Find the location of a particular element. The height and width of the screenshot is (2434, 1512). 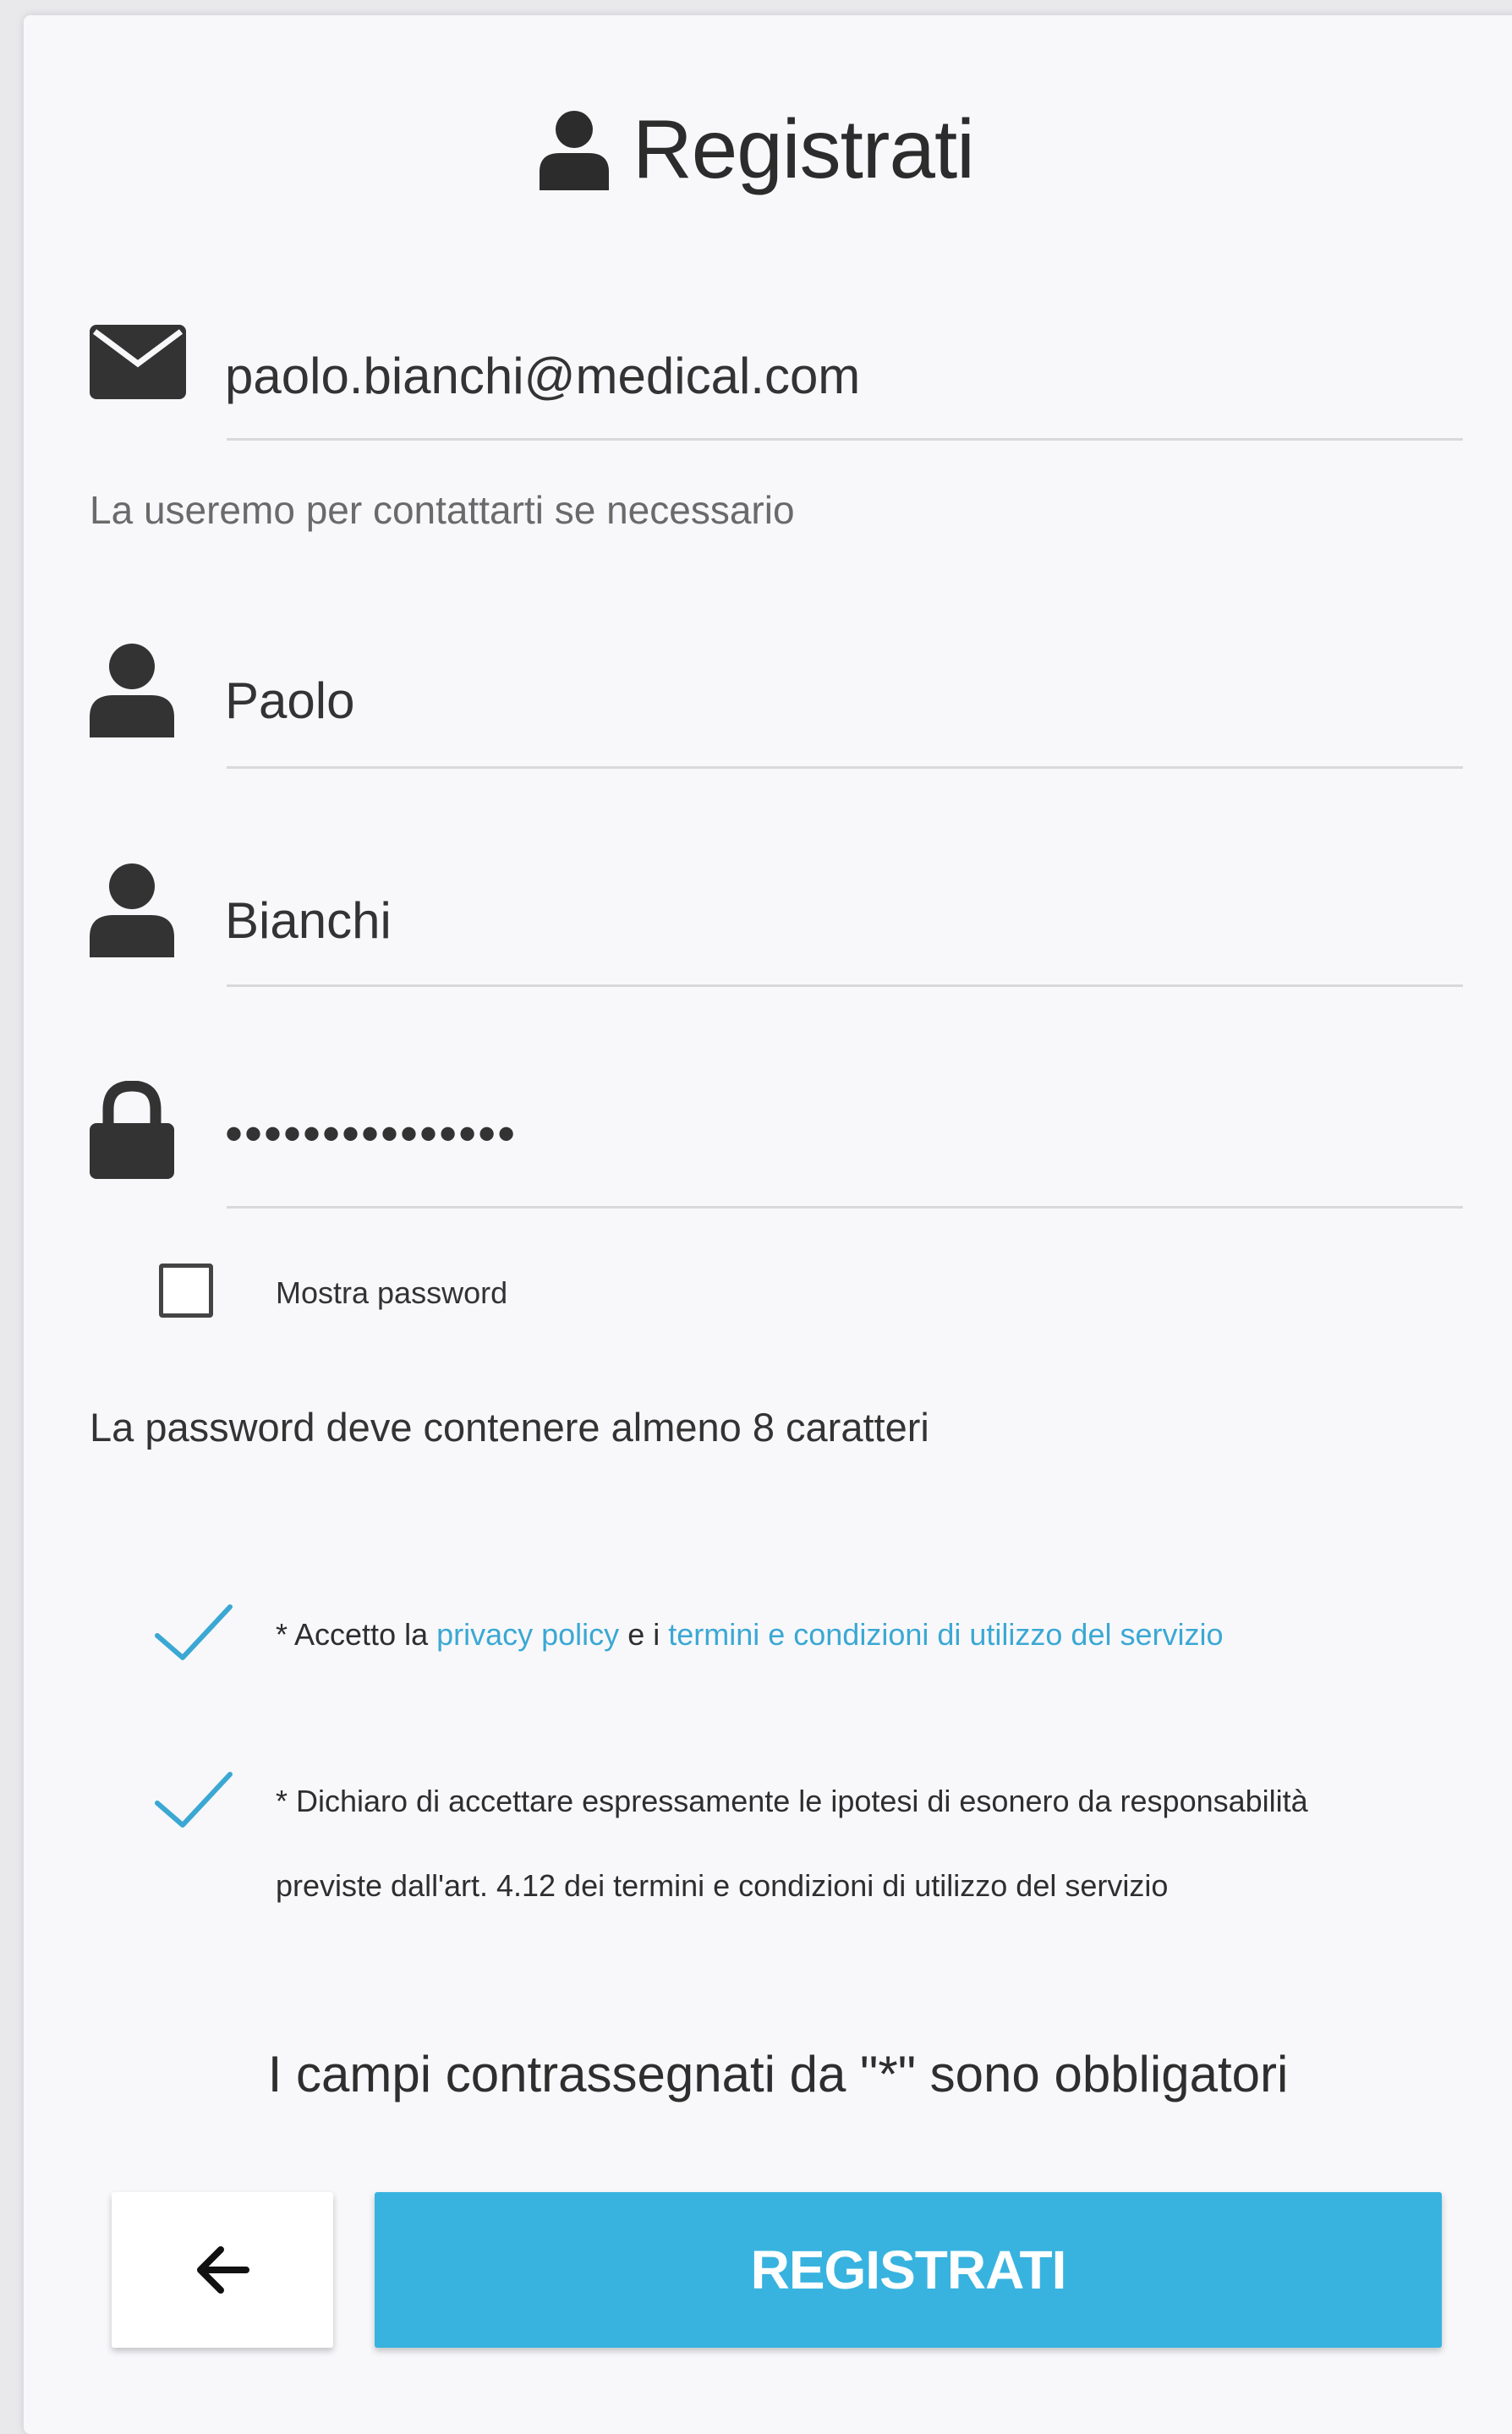

register-button-label: REGISTRATI is located at coordinates (909, 2269).